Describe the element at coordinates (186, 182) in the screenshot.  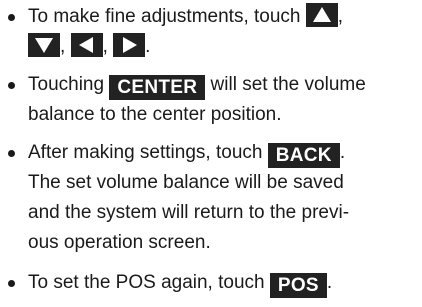
I see `item-text-after-line-1: The set volume balance will be saved` at that location.